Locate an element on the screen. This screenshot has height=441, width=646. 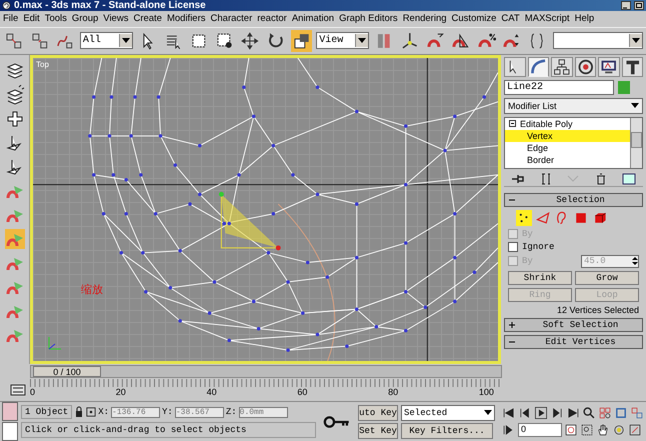
menu-item: Edit is located at coordinates (31, 18).